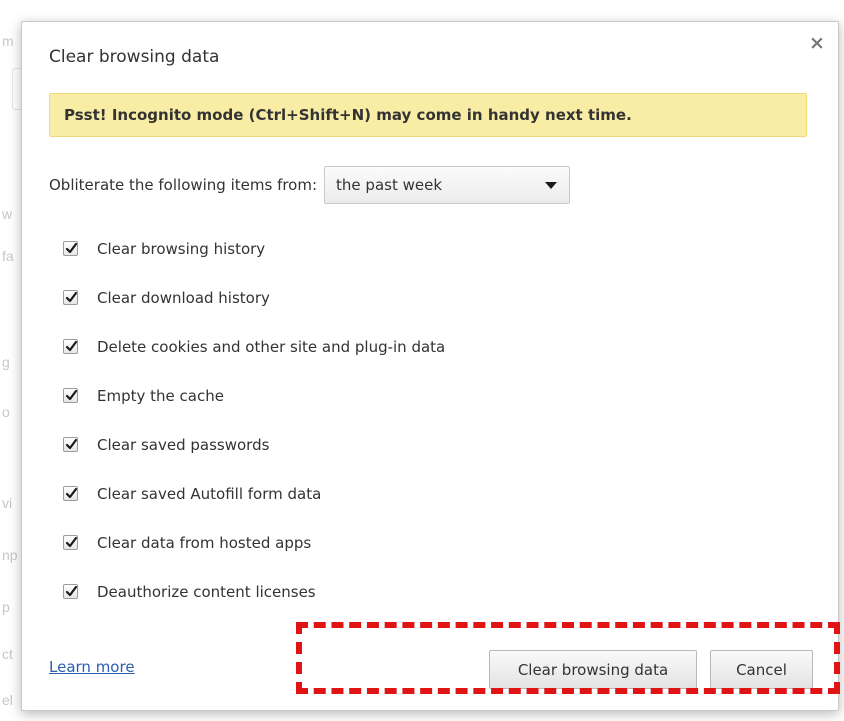  I want to click on background-text-fragment: vi, so click(7, 503).